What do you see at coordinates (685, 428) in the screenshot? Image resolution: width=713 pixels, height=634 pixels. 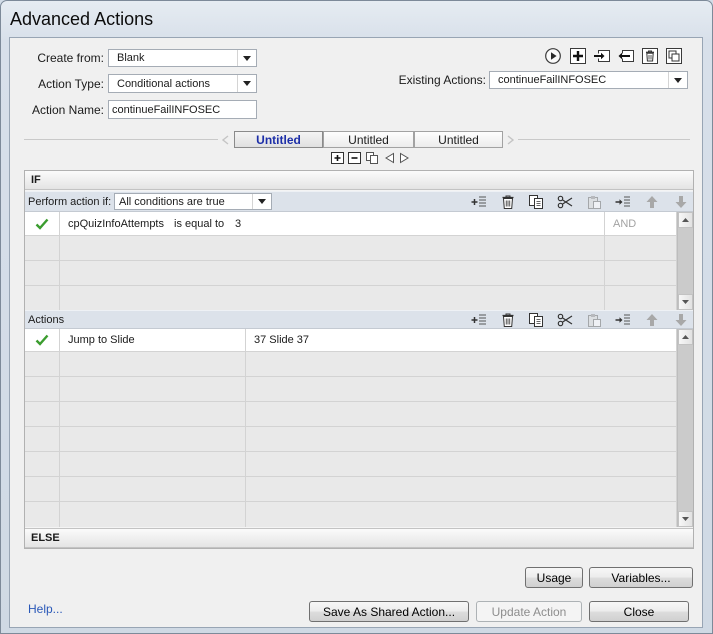 I see `actions-scrollbar` at bounding box center [685, 428].